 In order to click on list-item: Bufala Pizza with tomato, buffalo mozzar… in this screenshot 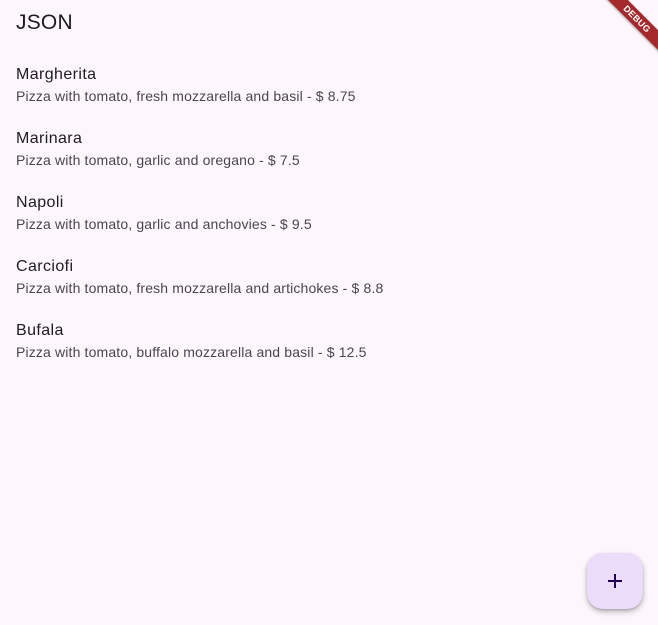, I will do `click(329, 350)`.